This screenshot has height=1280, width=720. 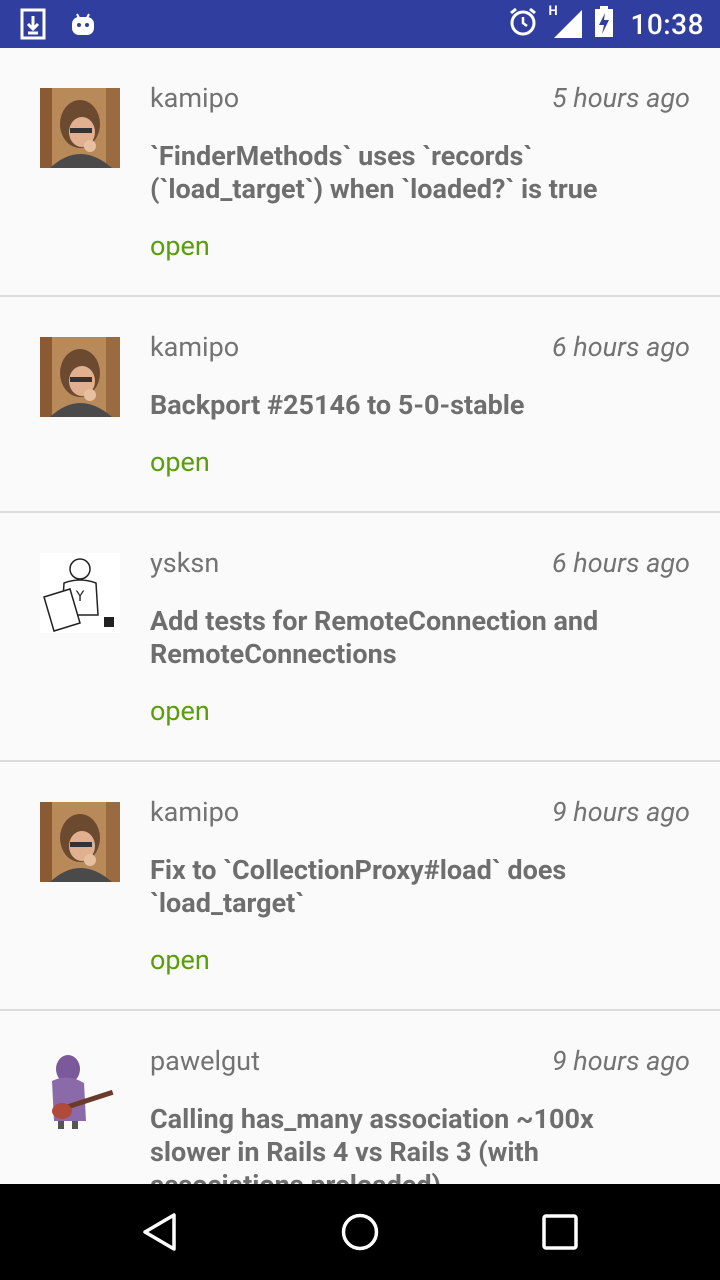 What do you see at coordinates (560, 1232) in the screenshot?
I see `recents-icon` at bounding box center [560, 1232].